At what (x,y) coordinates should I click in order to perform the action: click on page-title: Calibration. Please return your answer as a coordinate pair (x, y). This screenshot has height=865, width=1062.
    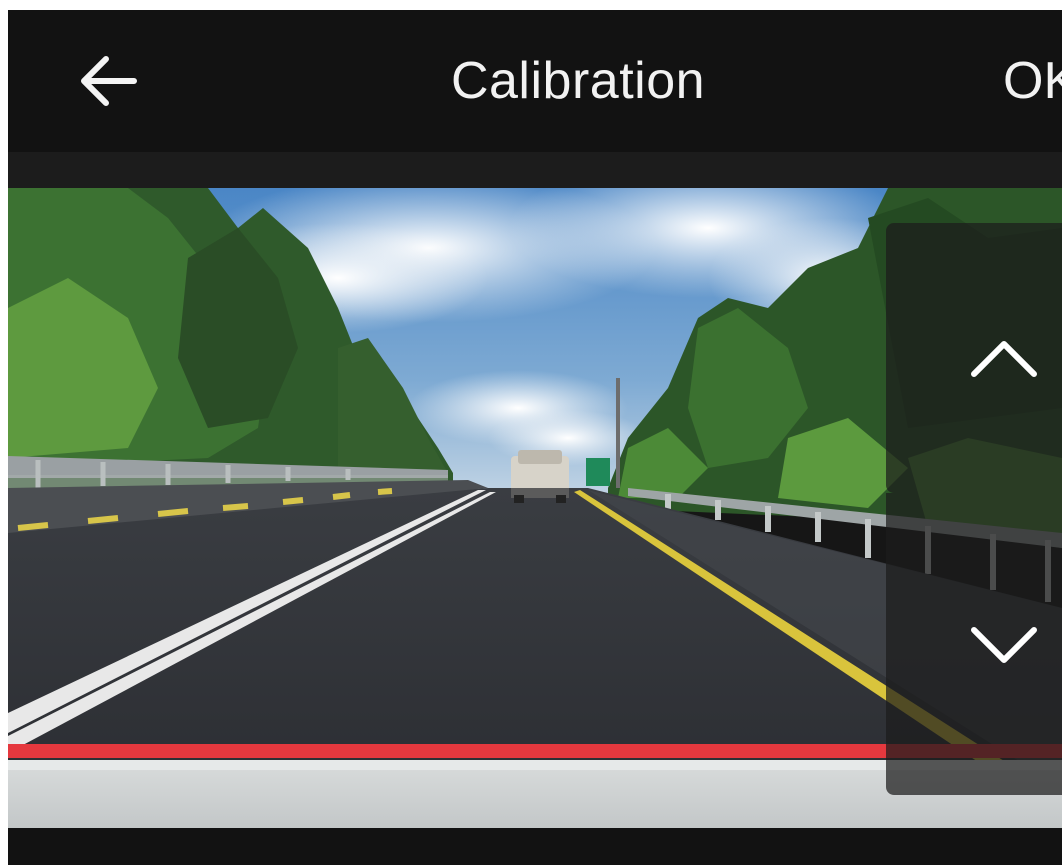
    Looking at the image, I should click on (578, 81).